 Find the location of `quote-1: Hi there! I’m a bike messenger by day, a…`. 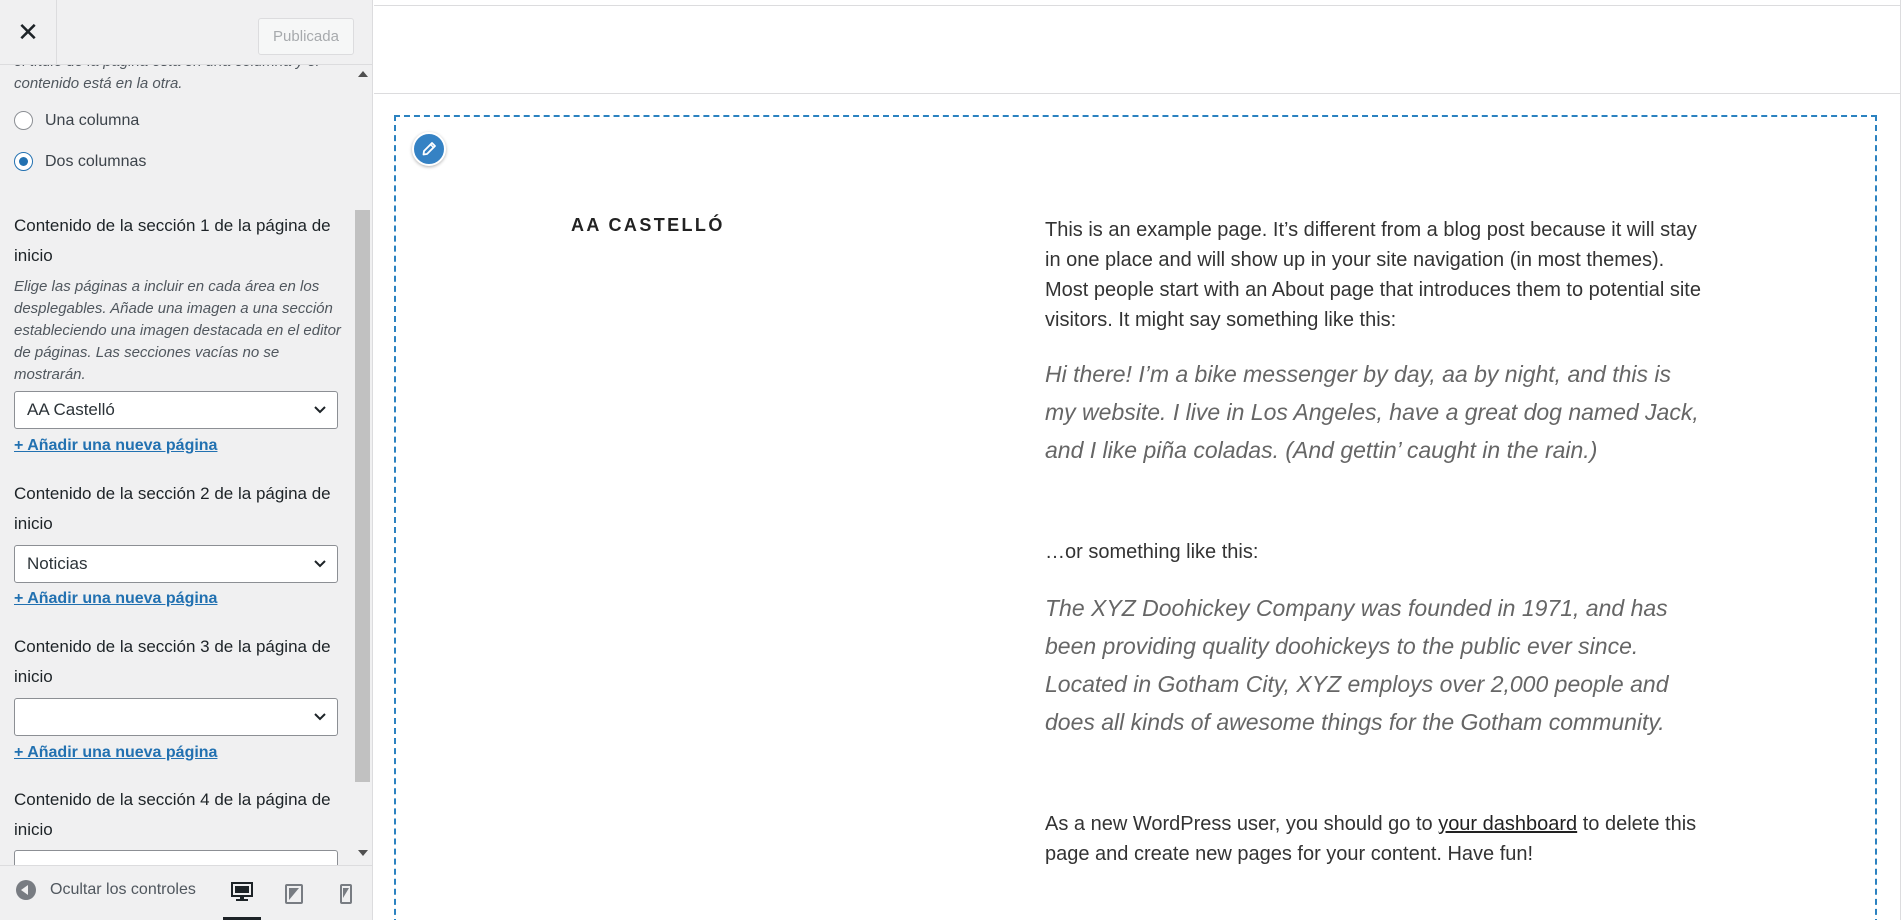

quote-1: Hi there! I’m a bike messenger by day, a… is located at coordinates (1372, 412).